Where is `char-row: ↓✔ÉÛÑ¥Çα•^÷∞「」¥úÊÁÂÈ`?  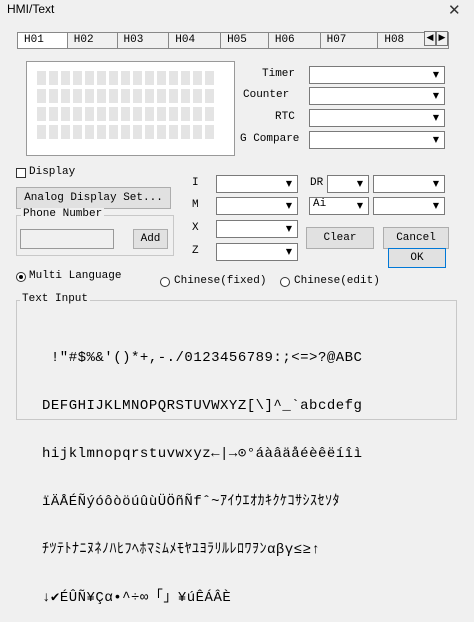
char-row: ↓✔ÉÛÑ¥Çα•^÷∞「」¥úÊÁÂÈ is located at coordinates (244, 598).